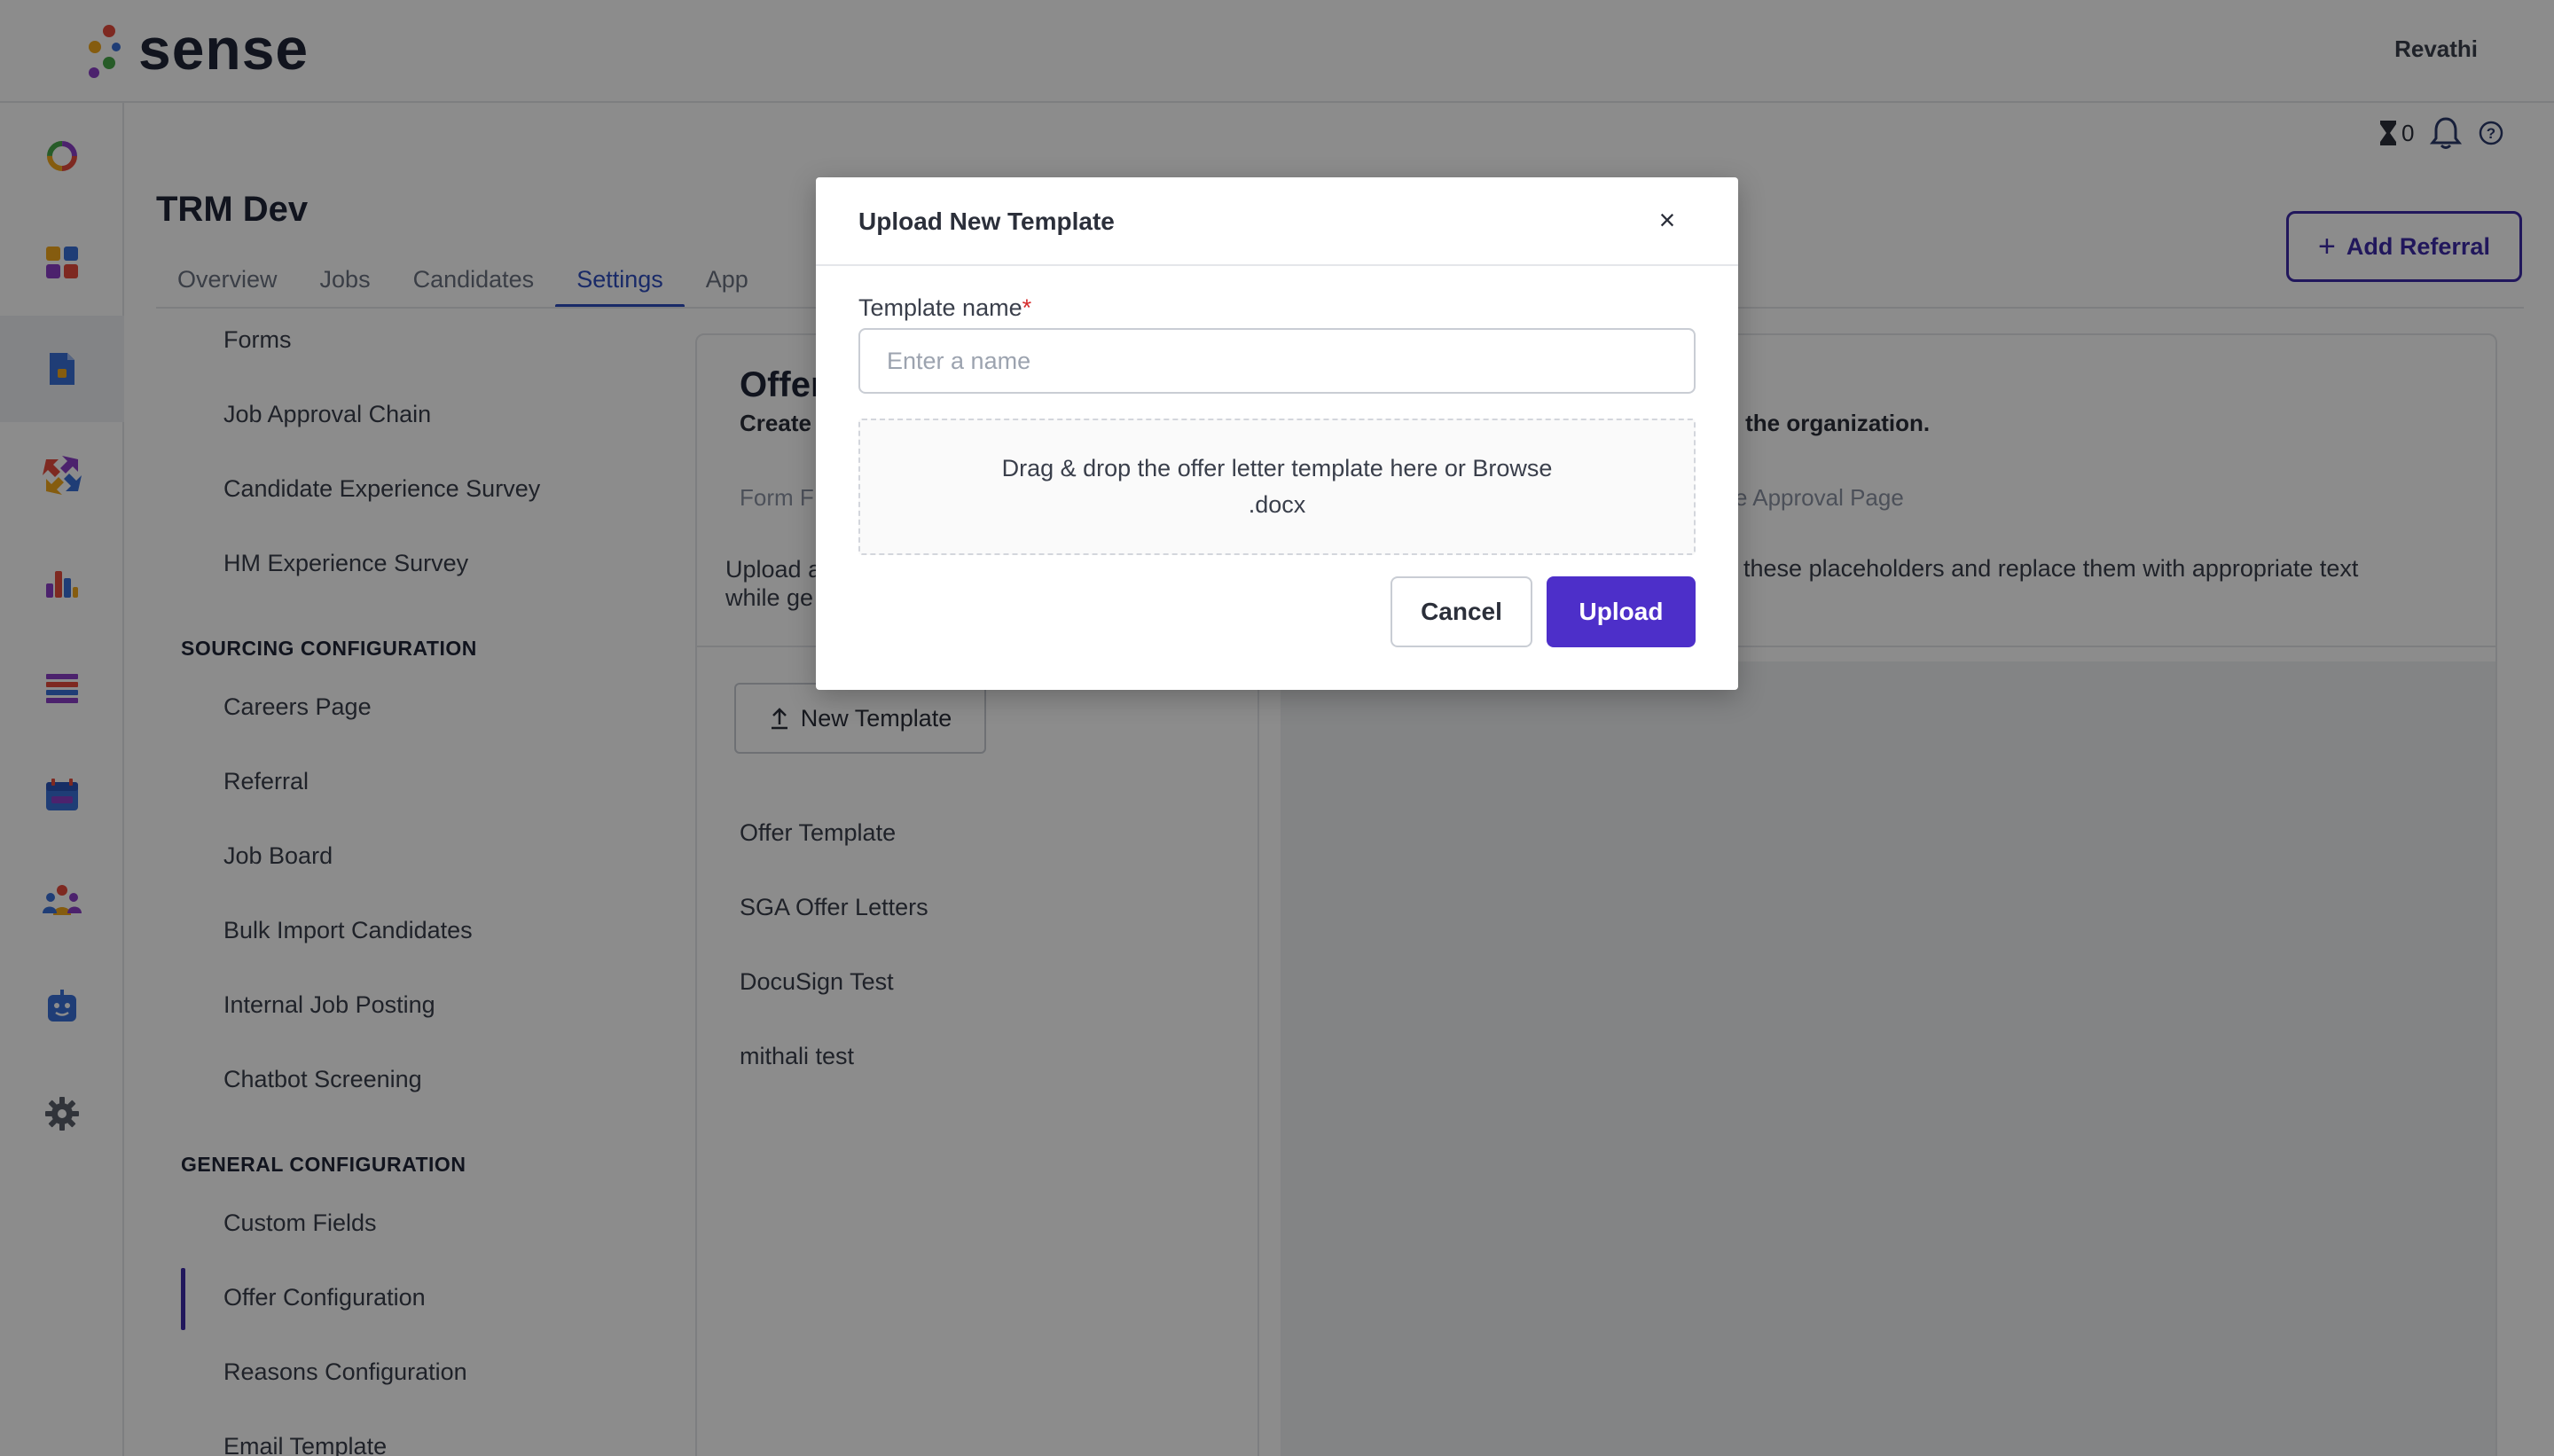 Image resolution: width=2554 pixels, height=1456 pixels. Describe the element at coordinates (1277, 361) in the screenshot. I see `template-name-input` at that location.